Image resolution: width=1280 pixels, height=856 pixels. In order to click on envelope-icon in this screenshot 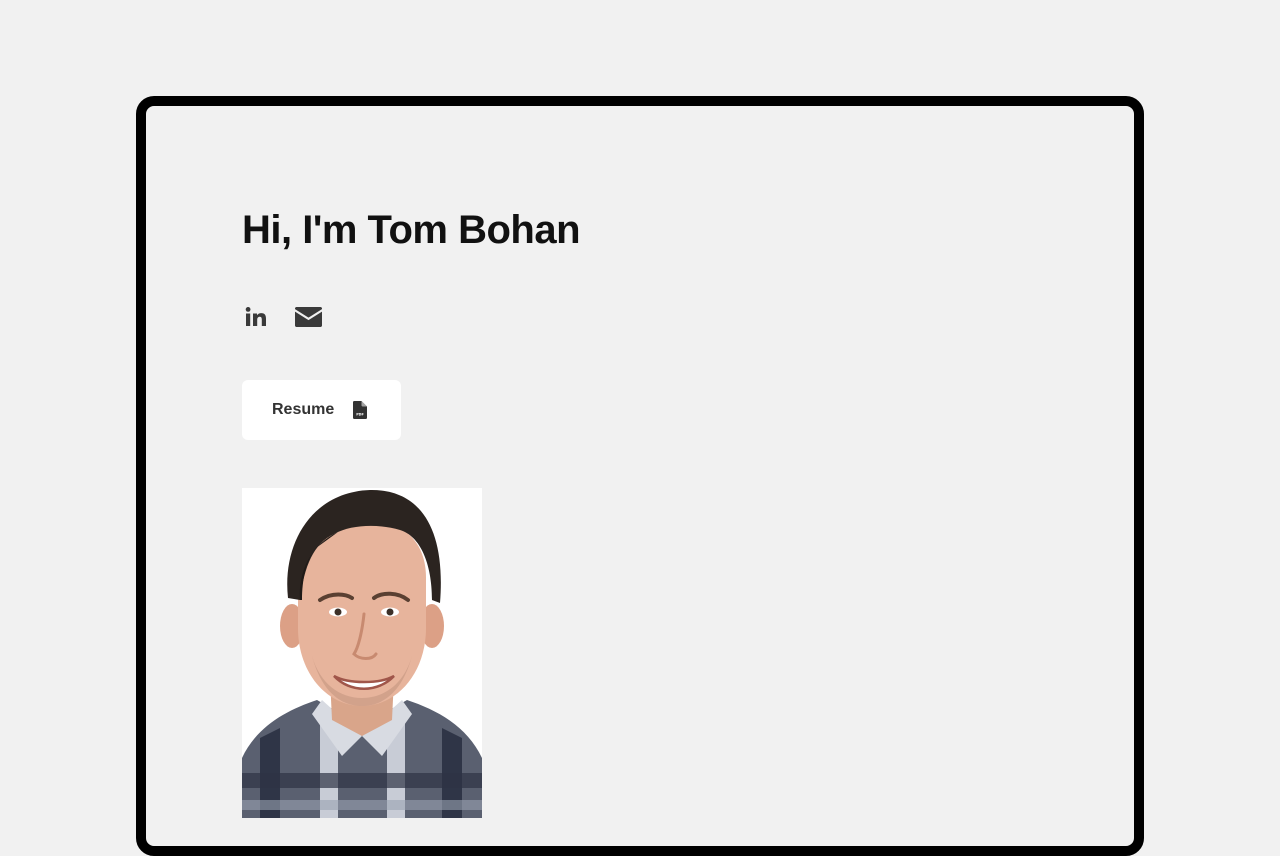, I will do `click(308, 317)`.